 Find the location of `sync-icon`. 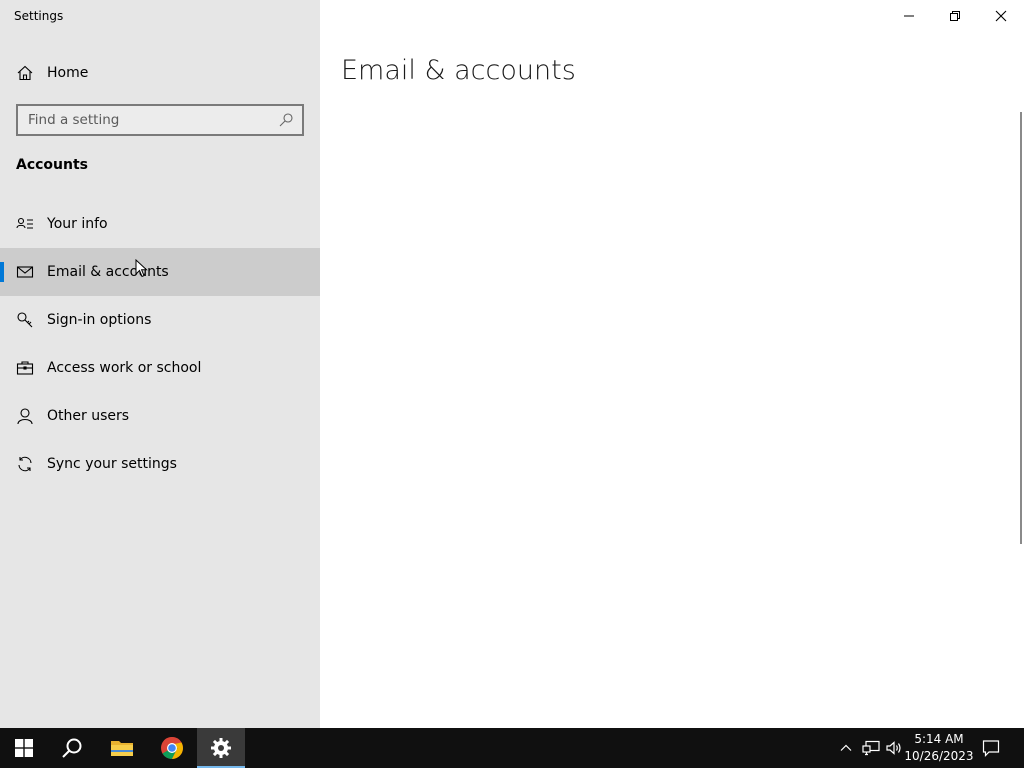

sync-icon is located at coordinates (25, 464).